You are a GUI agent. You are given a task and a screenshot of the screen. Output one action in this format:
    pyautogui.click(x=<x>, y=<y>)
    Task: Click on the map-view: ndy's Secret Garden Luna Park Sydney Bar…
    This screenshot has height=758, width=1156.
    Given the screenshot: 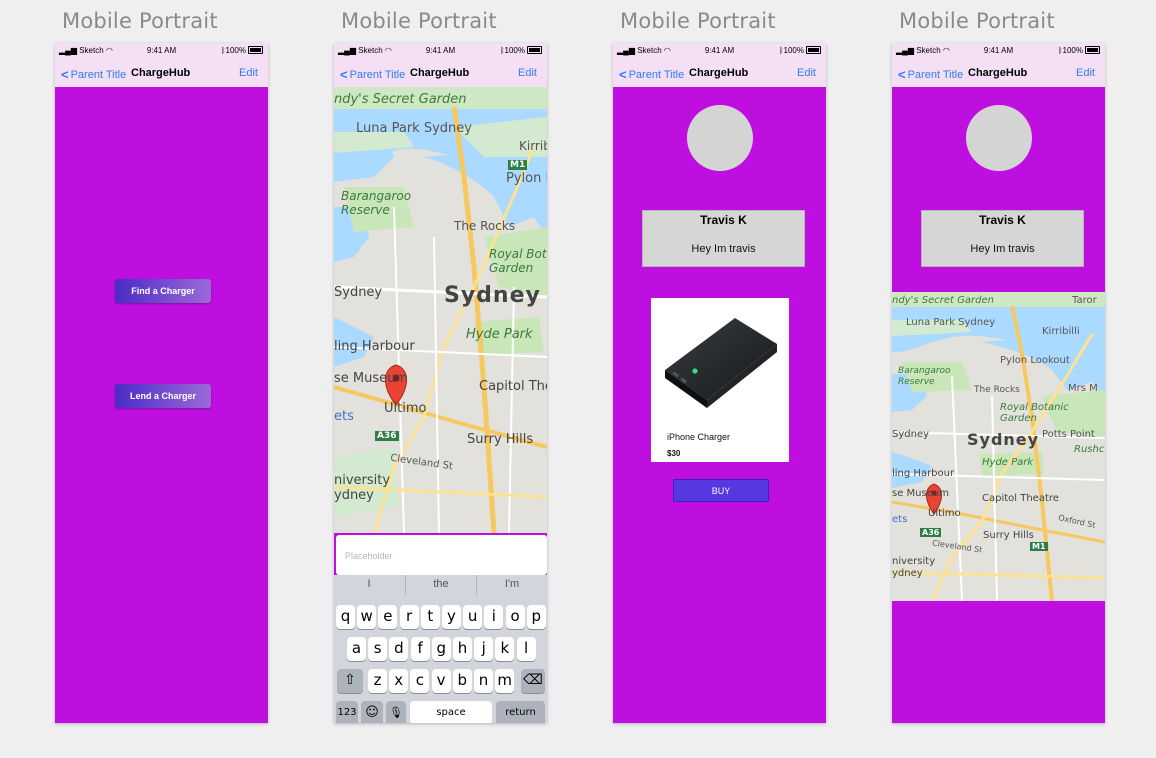 What is the action you would take?
    pyautogui.click(x=440, y=310)
    